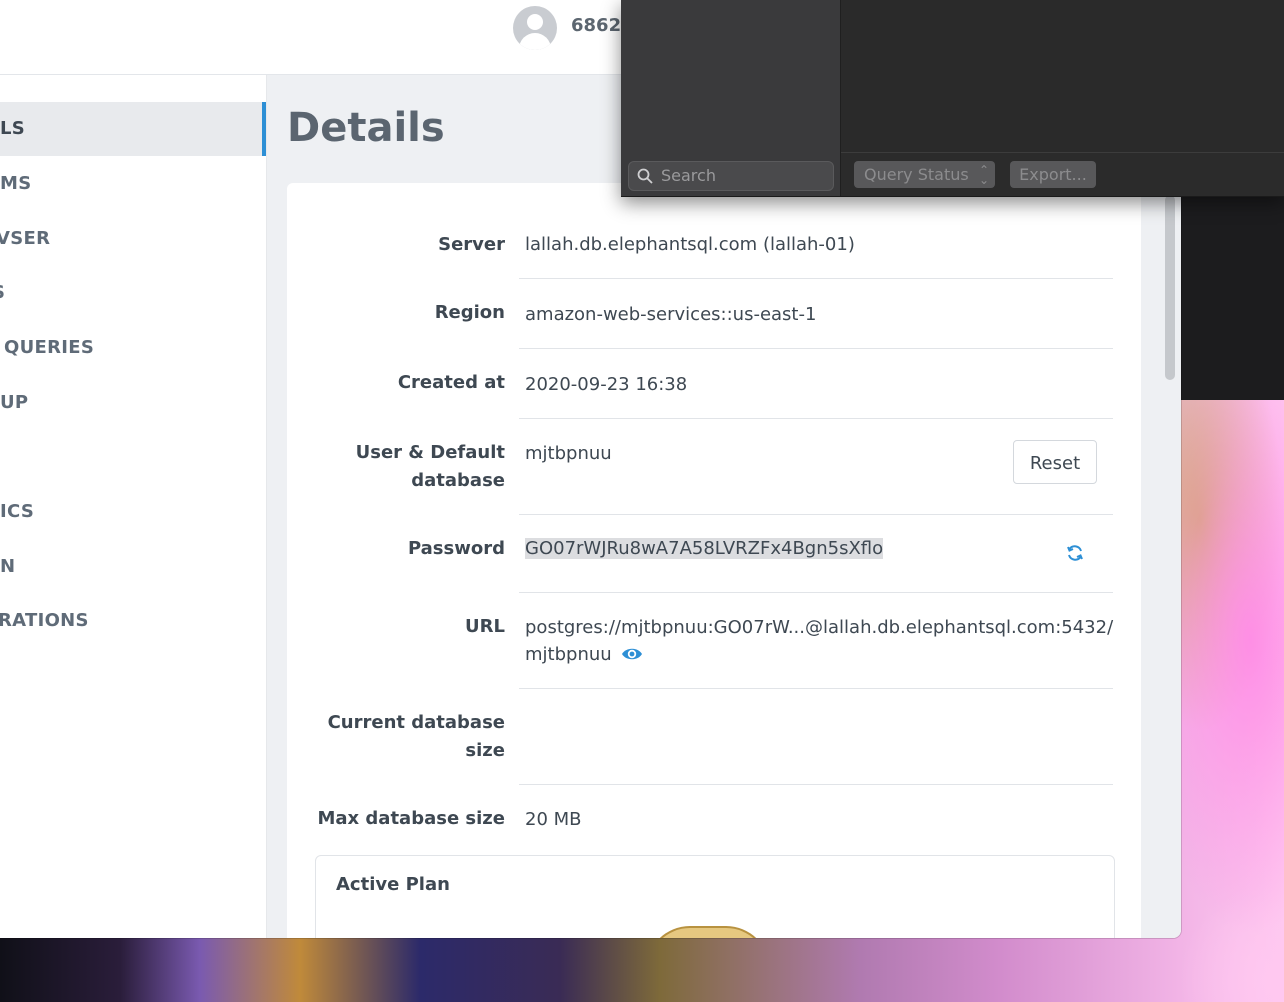 This screenshot has height=1002, width=1284. What do you see at coordinates (731, 176) in the screenshot?
I see `search-input: Search` at bounding box center [731, 176].